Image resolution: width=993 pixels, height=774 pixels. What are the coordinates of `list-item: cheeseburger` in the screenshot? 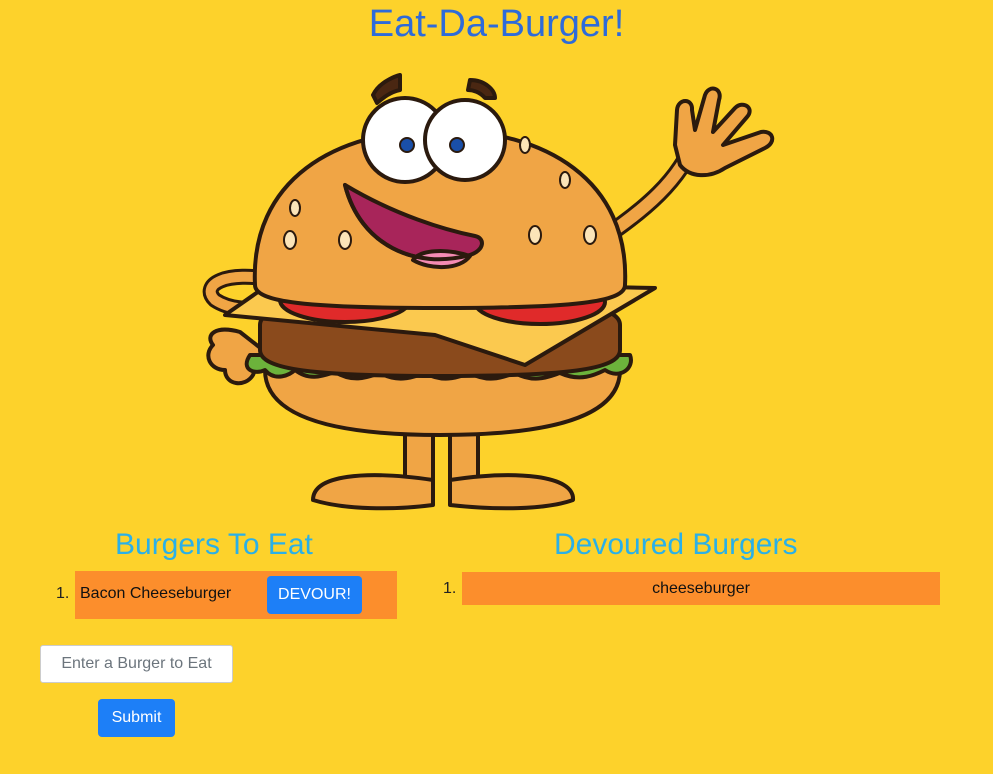 It's located at (701, 588).